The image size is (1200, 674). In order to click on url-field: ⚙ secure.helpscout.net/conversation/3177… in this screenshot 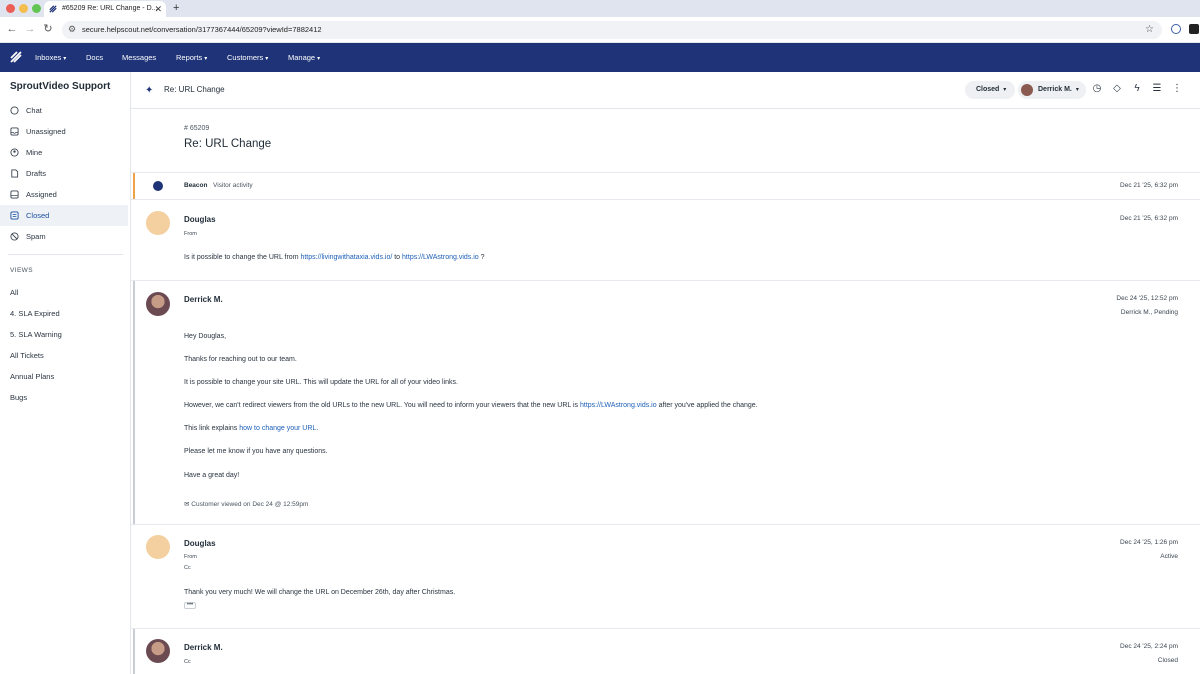, I will do `click(612, 30)`.